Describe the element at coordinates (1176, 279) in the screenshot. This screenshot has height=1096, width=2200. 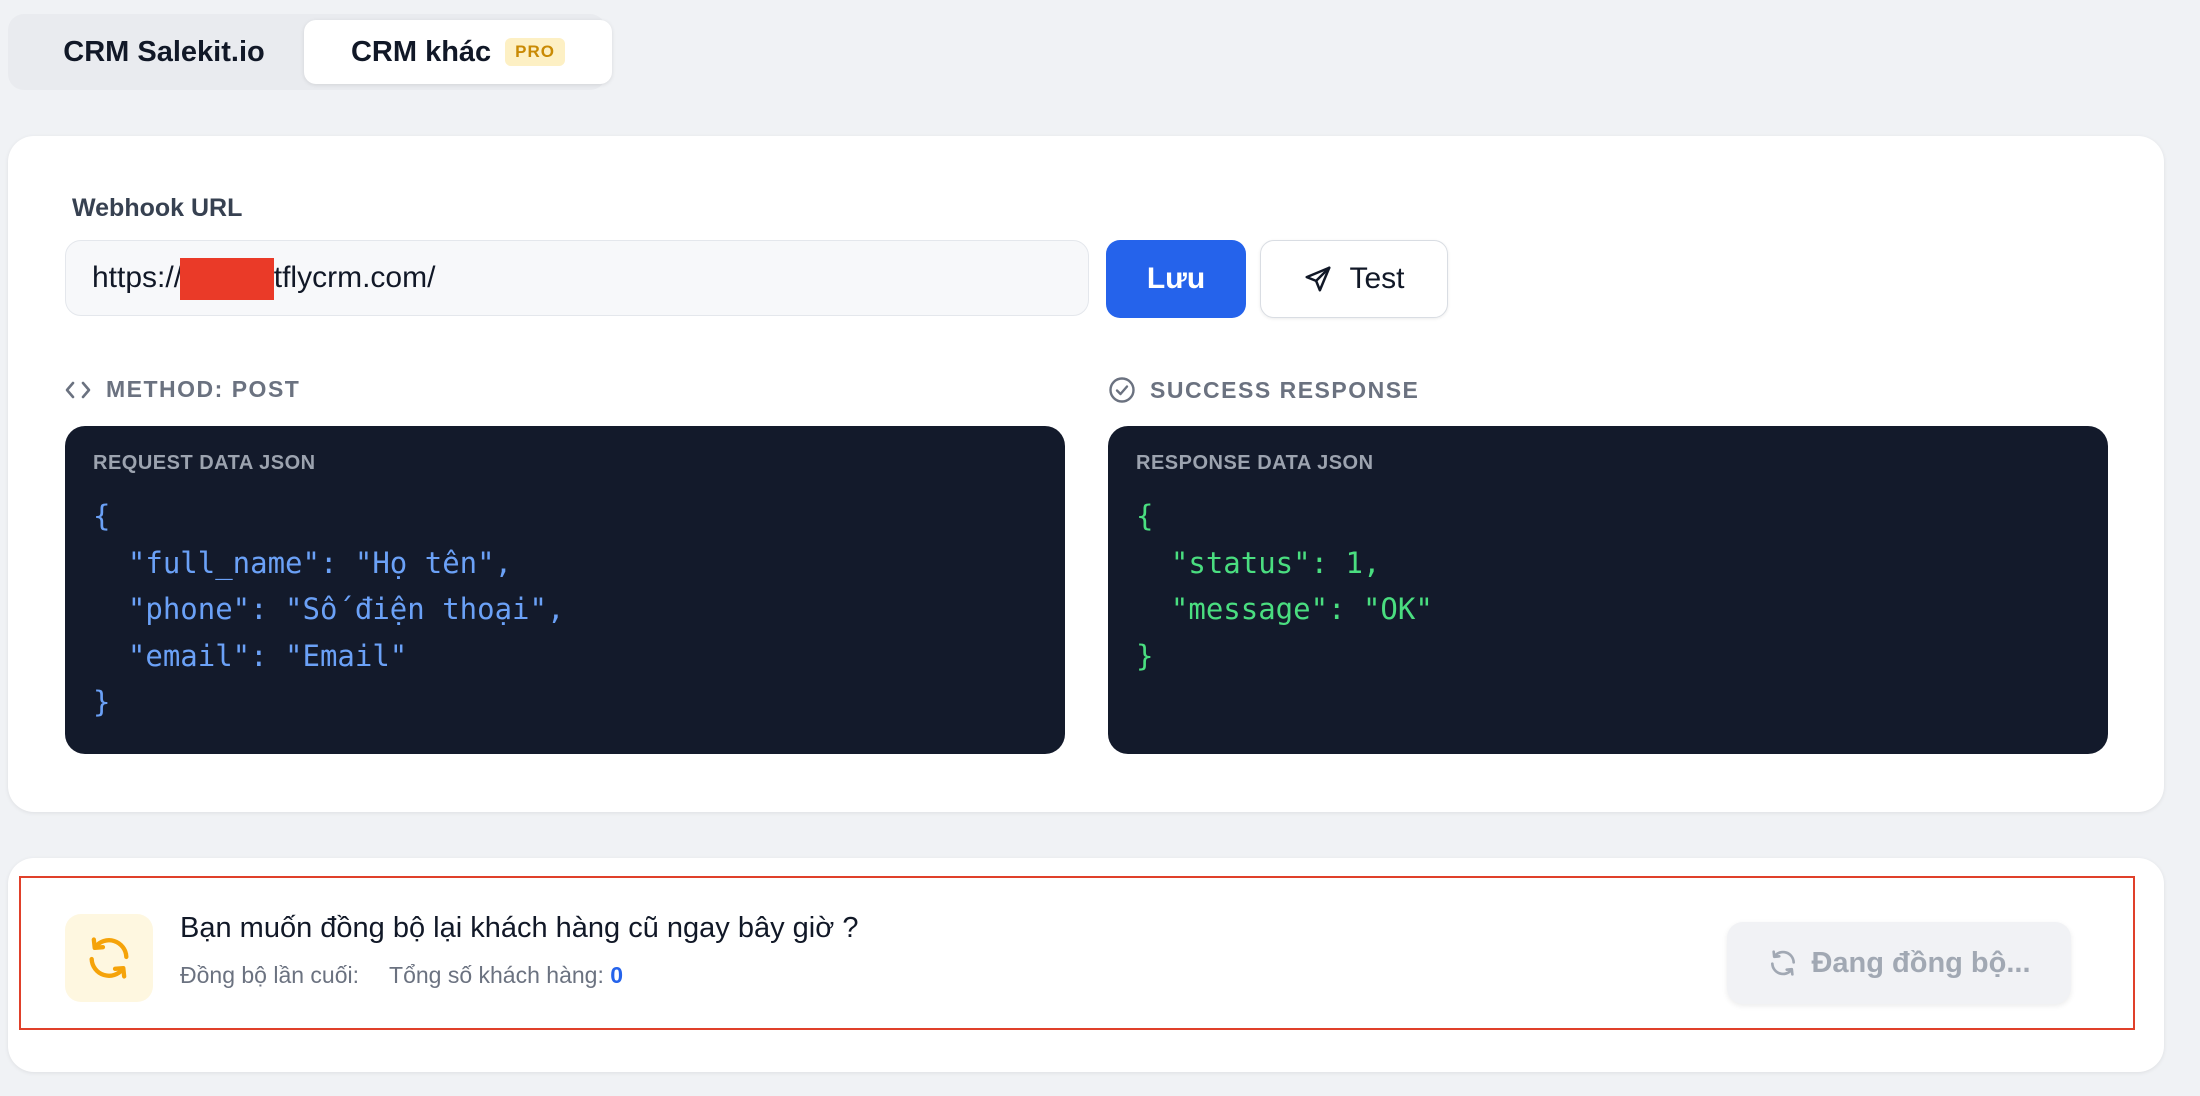
I see `save-button: Lưu` at that location.